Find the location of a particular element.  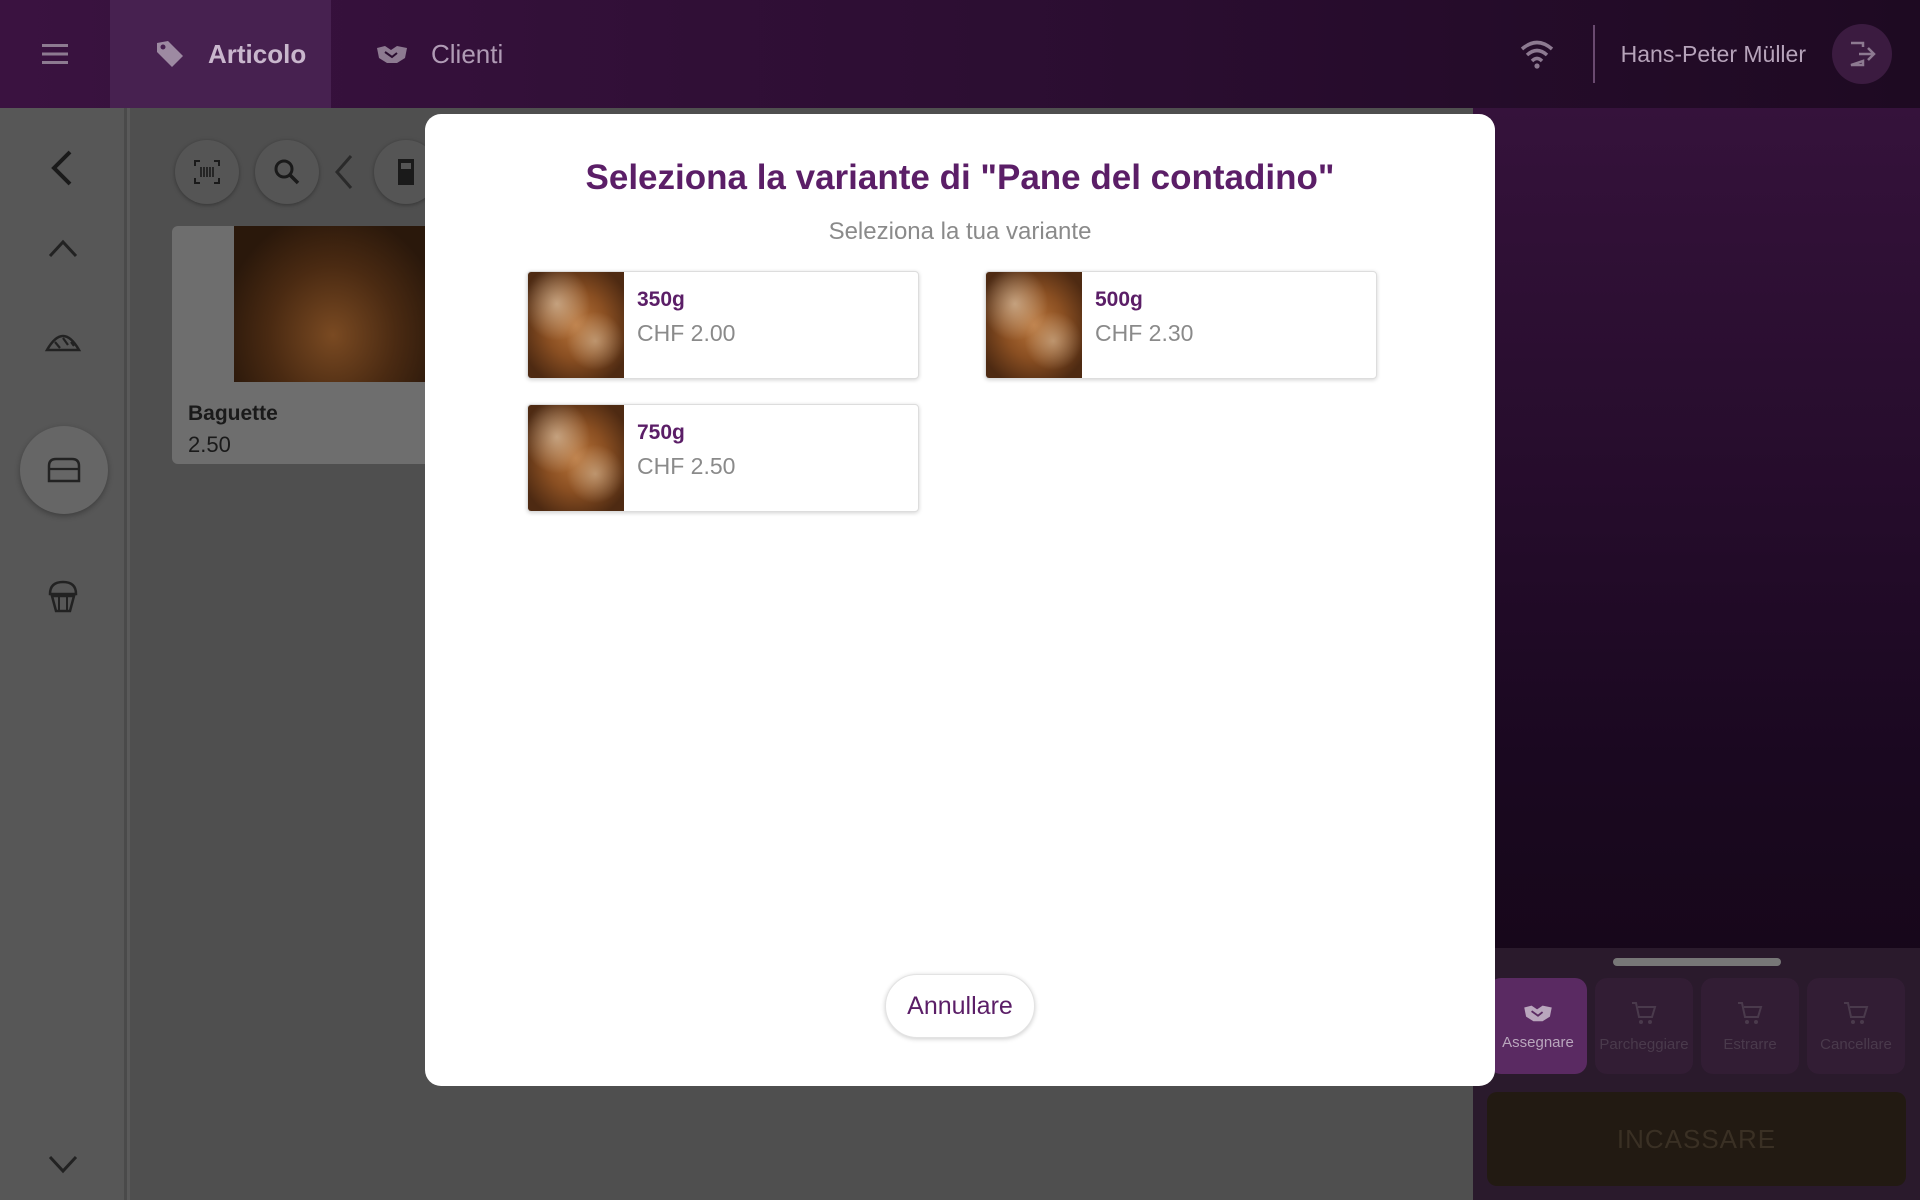

top-bar: Articolo Clienti Hans-Peter Müller is located at coordinates (960, 54).